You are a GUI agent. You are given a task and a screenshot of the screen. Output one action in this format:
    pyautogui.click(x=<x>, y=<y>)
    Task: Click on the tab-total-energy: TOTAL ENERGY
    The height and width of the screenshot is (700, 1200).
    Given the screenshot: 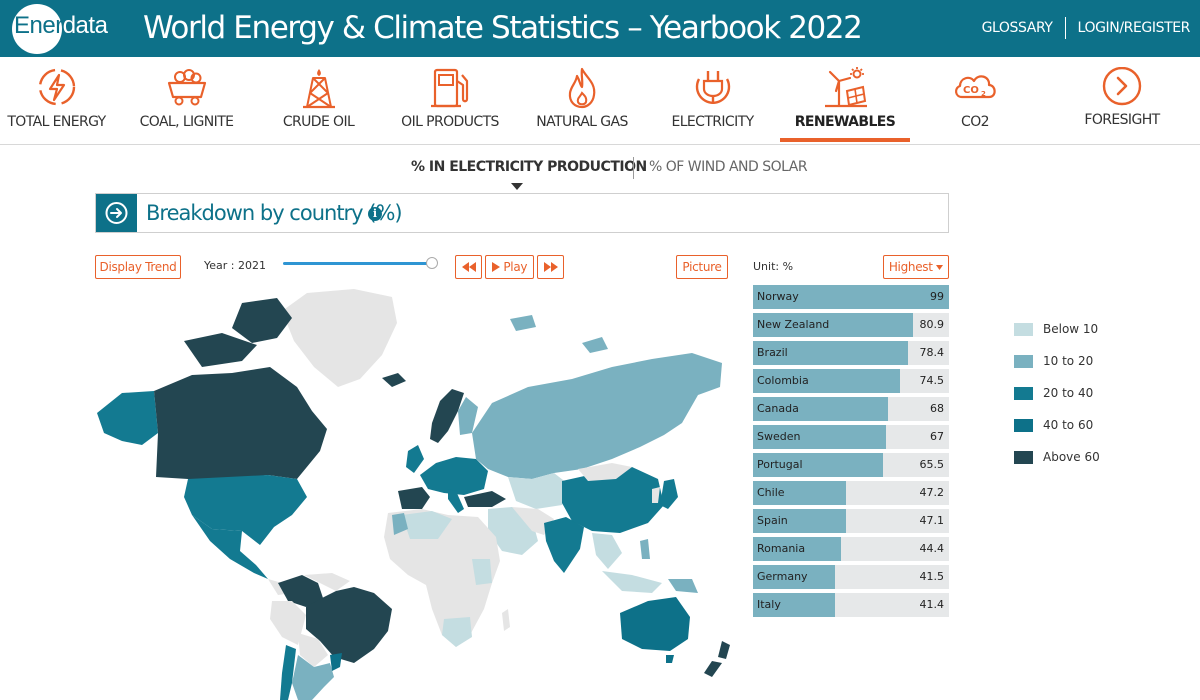 What is the action you would take?
    pyautogui.click(x=56, y=101)
    